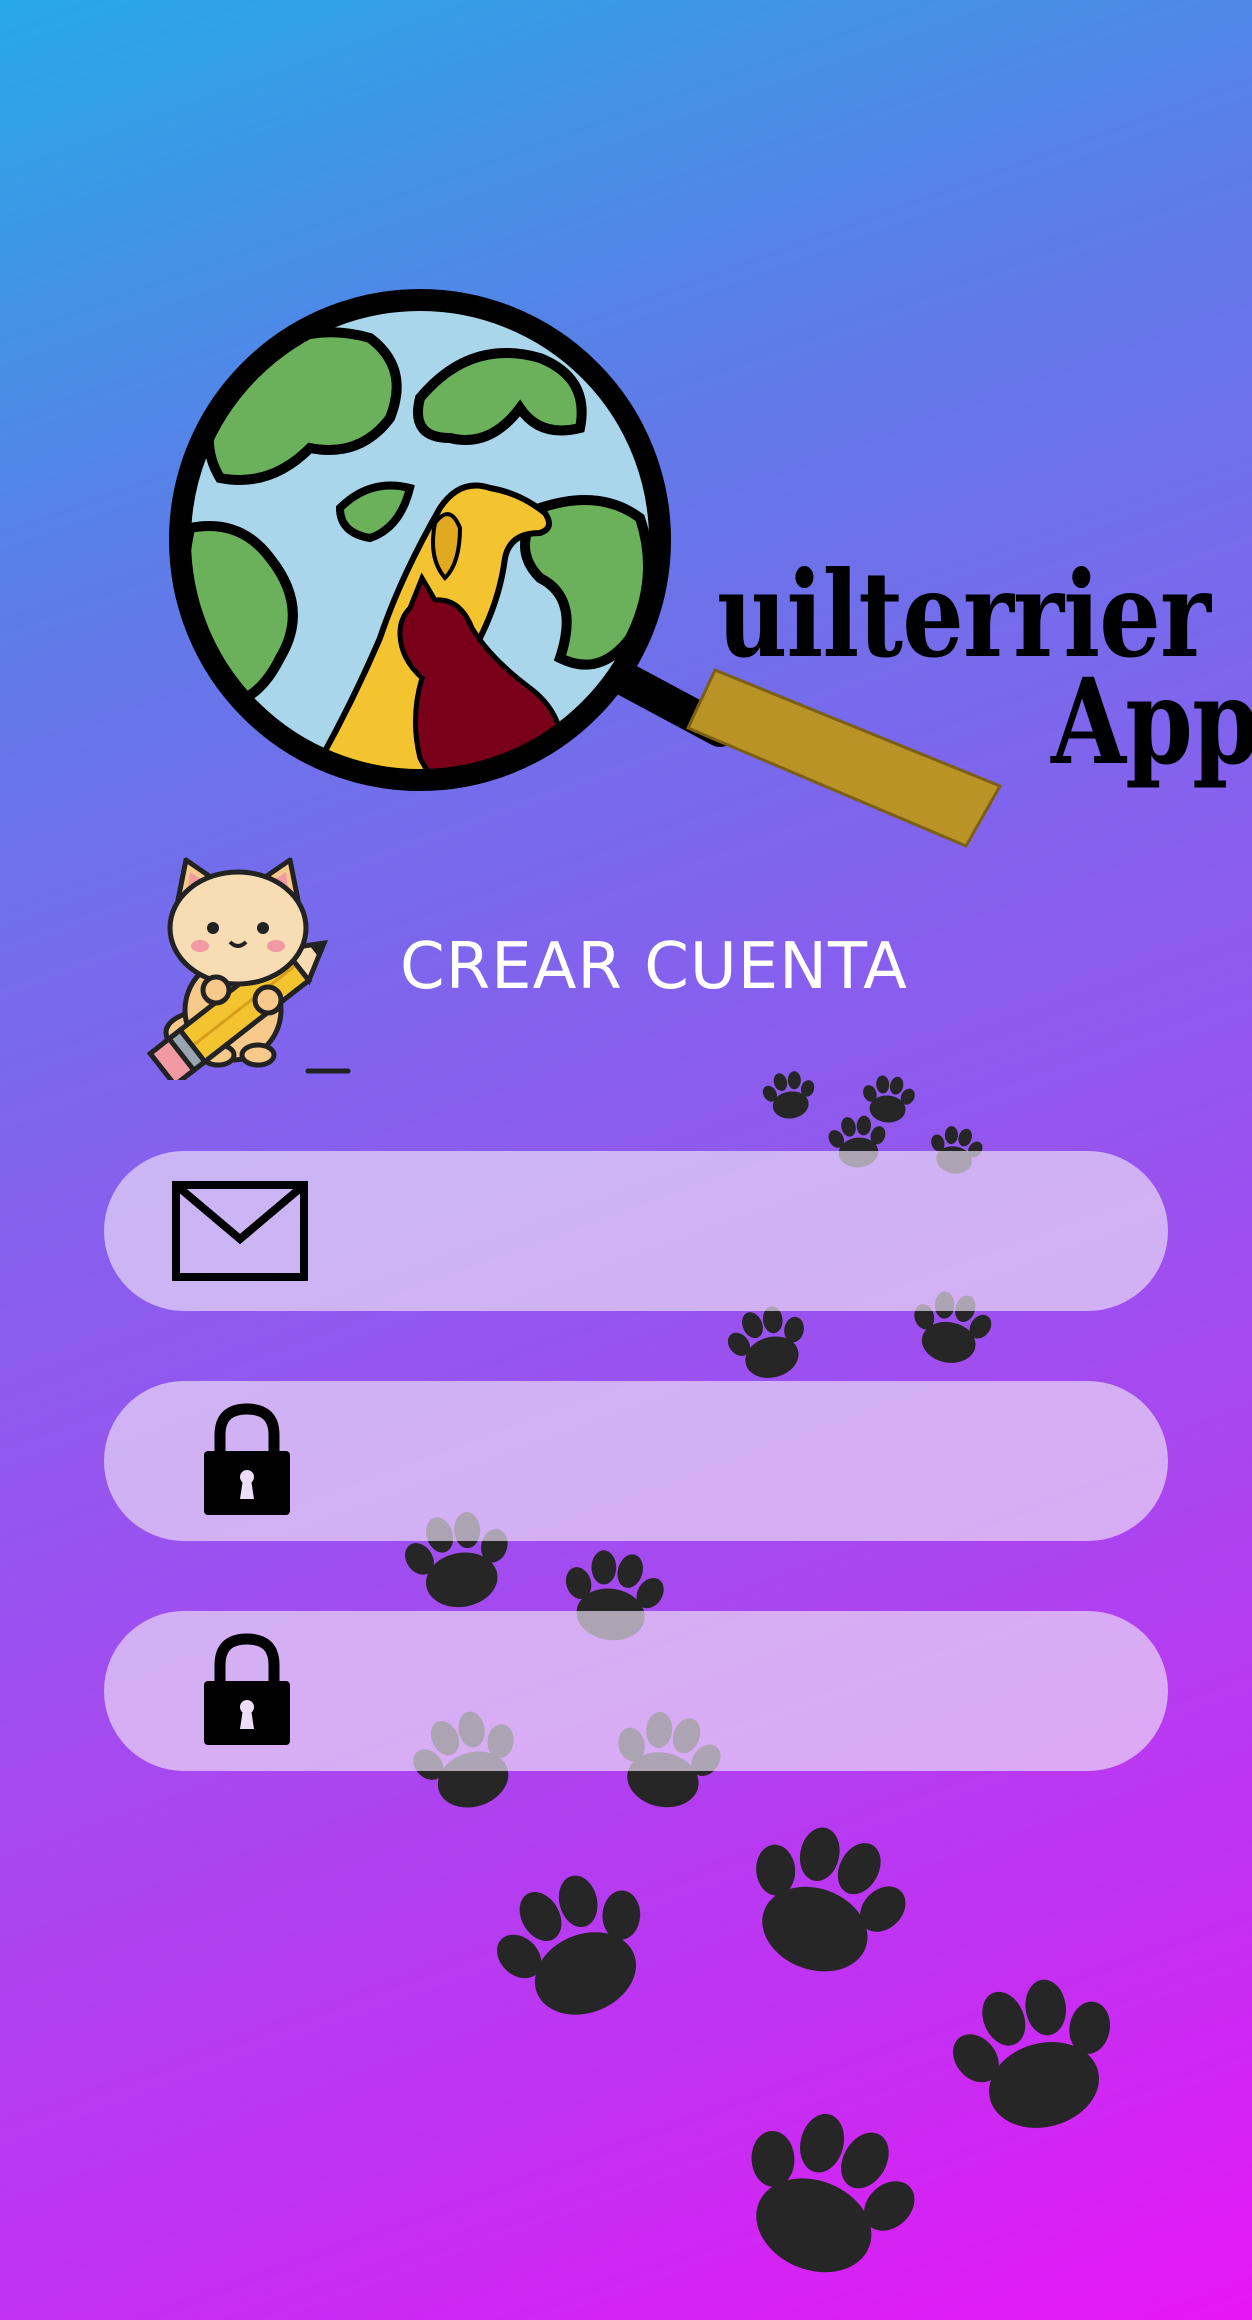  What do you see at coordinates (797, 750) in the screenshot?
I see `magnifier-handle` at bounding box center [797, 750].